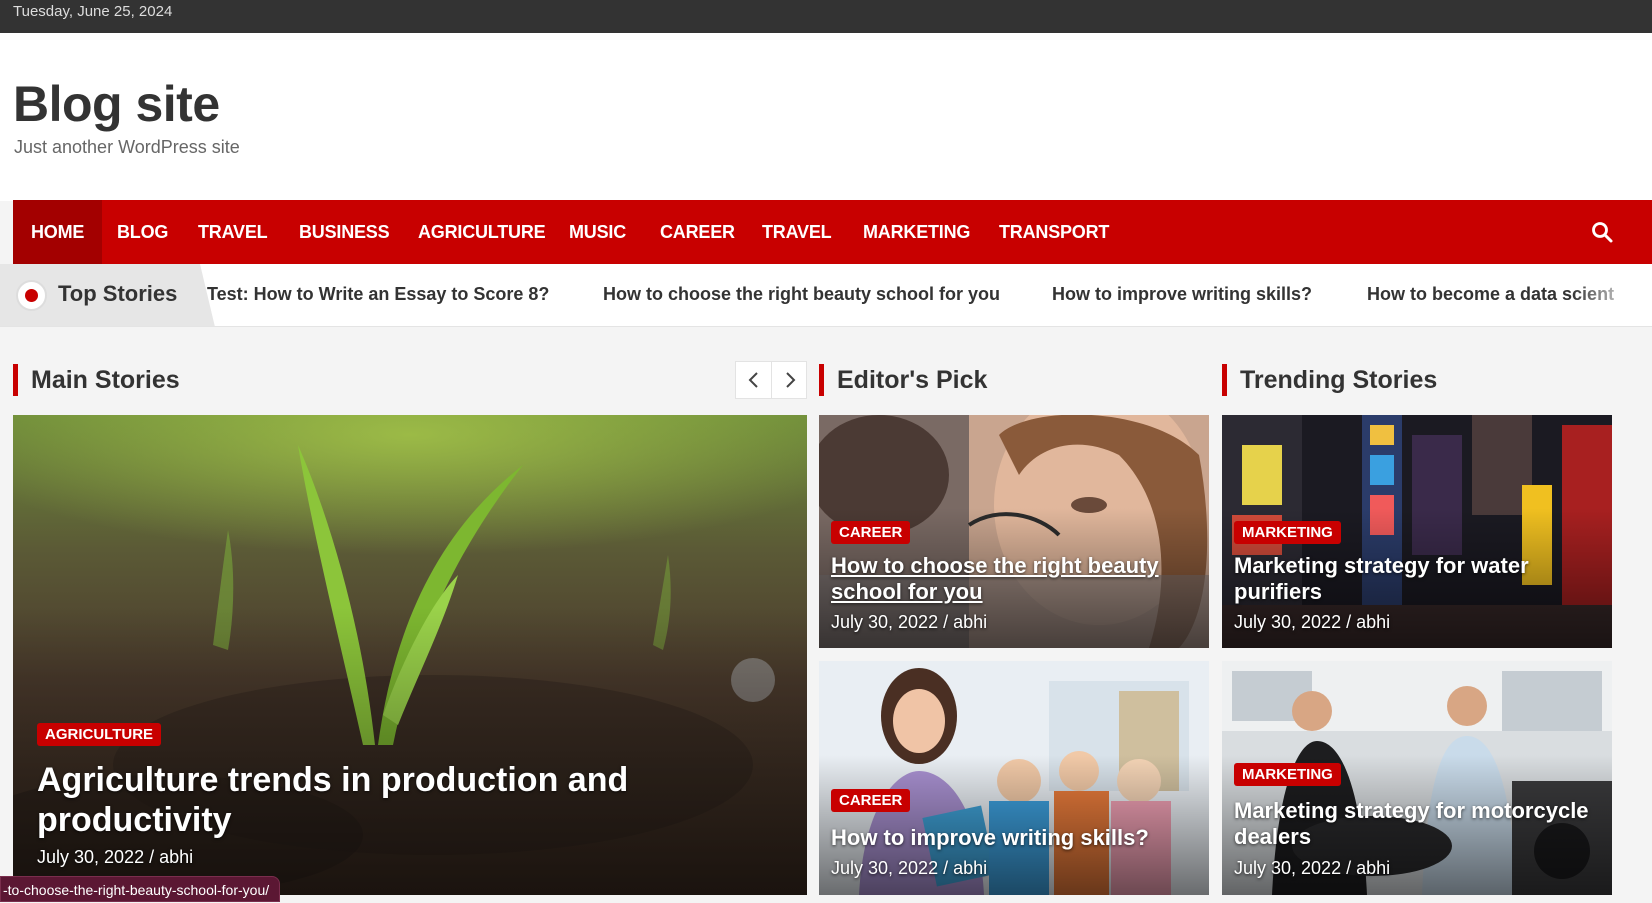 The width and height of the screenshot is (1652, 903). I want to click on nav-item-marketing: MARKETING, so click(916, 232).